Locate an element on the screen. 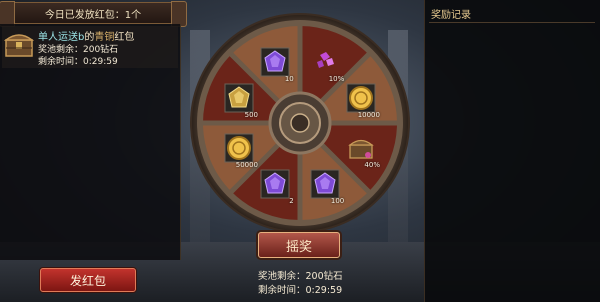  gold-gem-500-icon is located at coordinates (239, 98).